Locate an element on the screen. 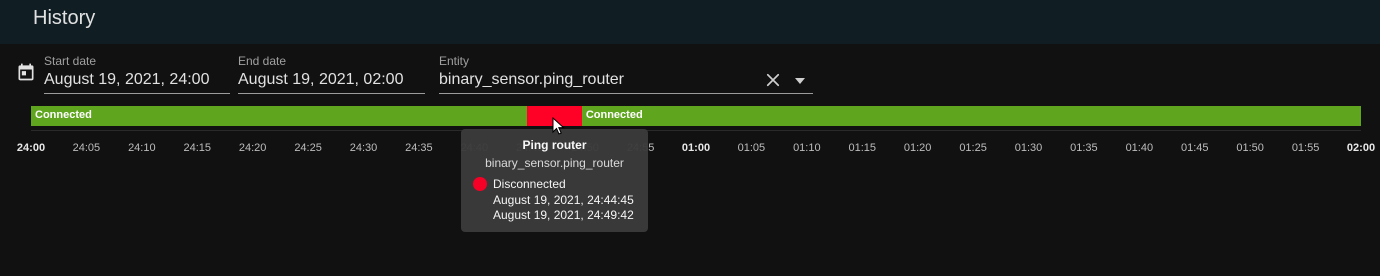 The width and height of the screenshot is (1380, 276). start-date-value: August 19, 2021, 24:00 is located at coordinates (126, 80).